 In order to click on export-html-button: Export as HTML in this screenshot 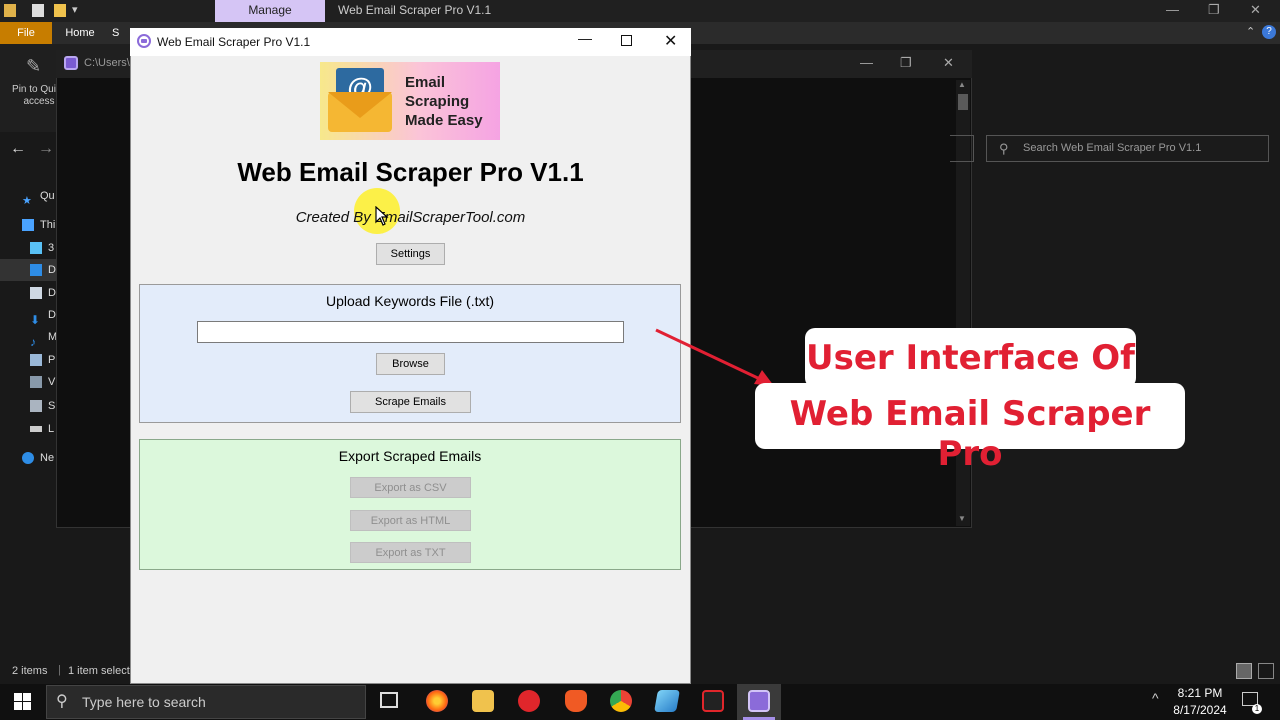, I will do `click(410, 520)`.